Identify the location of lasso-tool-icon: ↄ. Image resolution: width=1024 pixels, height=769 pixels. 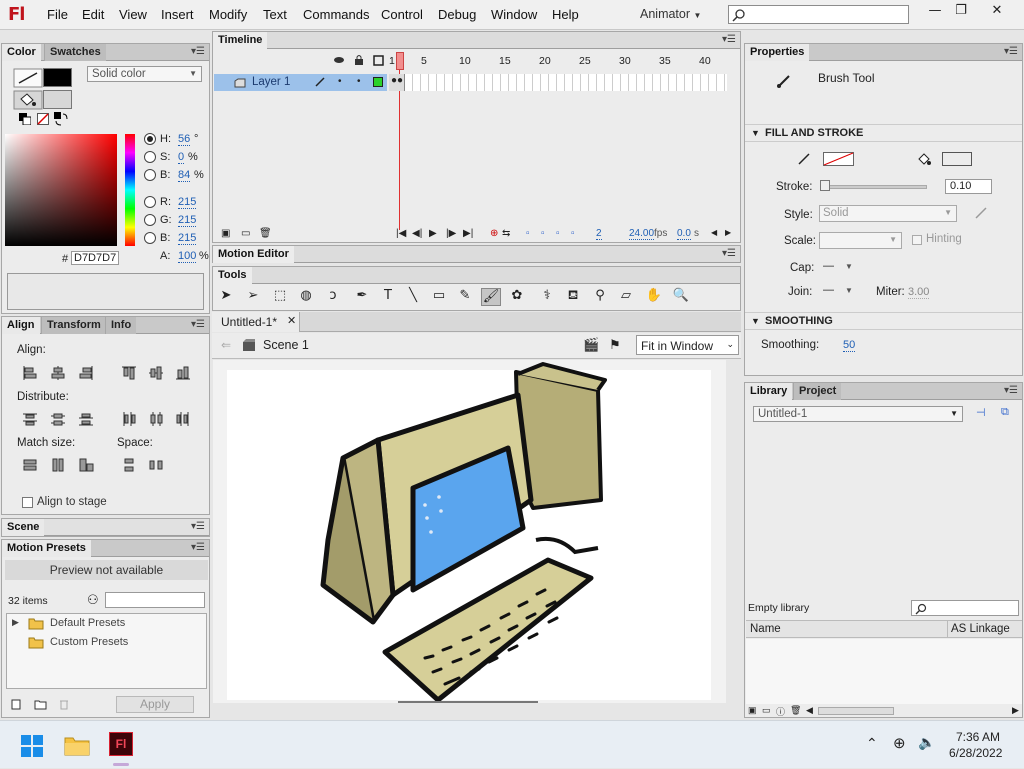
(333, 297).